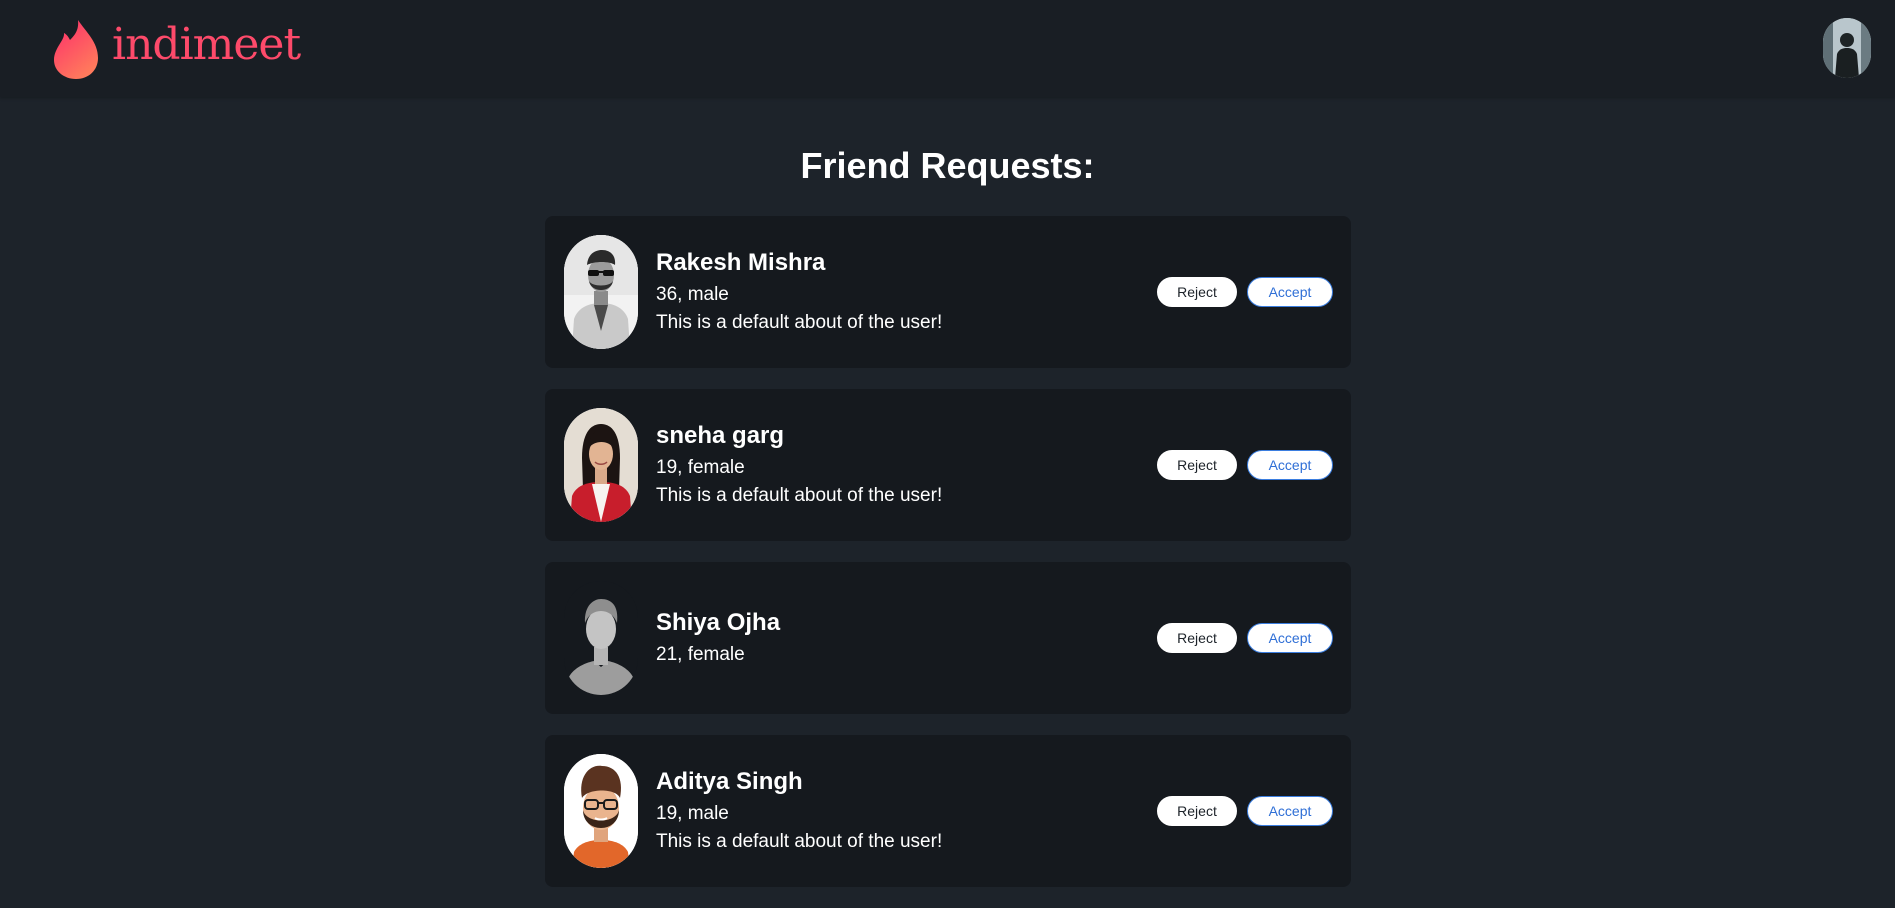 This screenshot has height=908, width=1895. Describe the element at coordinates (947, 165) in the screenshot. I see `page-title: Friend Requests:` at that location.